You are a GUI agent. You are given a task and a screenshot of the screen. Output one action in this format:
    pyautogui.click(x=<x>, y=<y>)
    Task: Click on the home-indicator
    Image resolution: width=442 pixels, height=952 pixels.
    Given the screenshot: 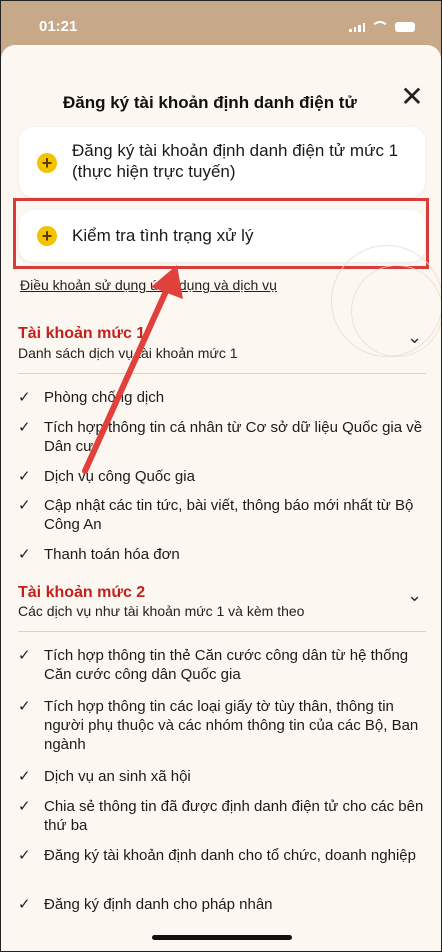 What is the action you would take?
    pyautogui.click(x=222, y=937)
    